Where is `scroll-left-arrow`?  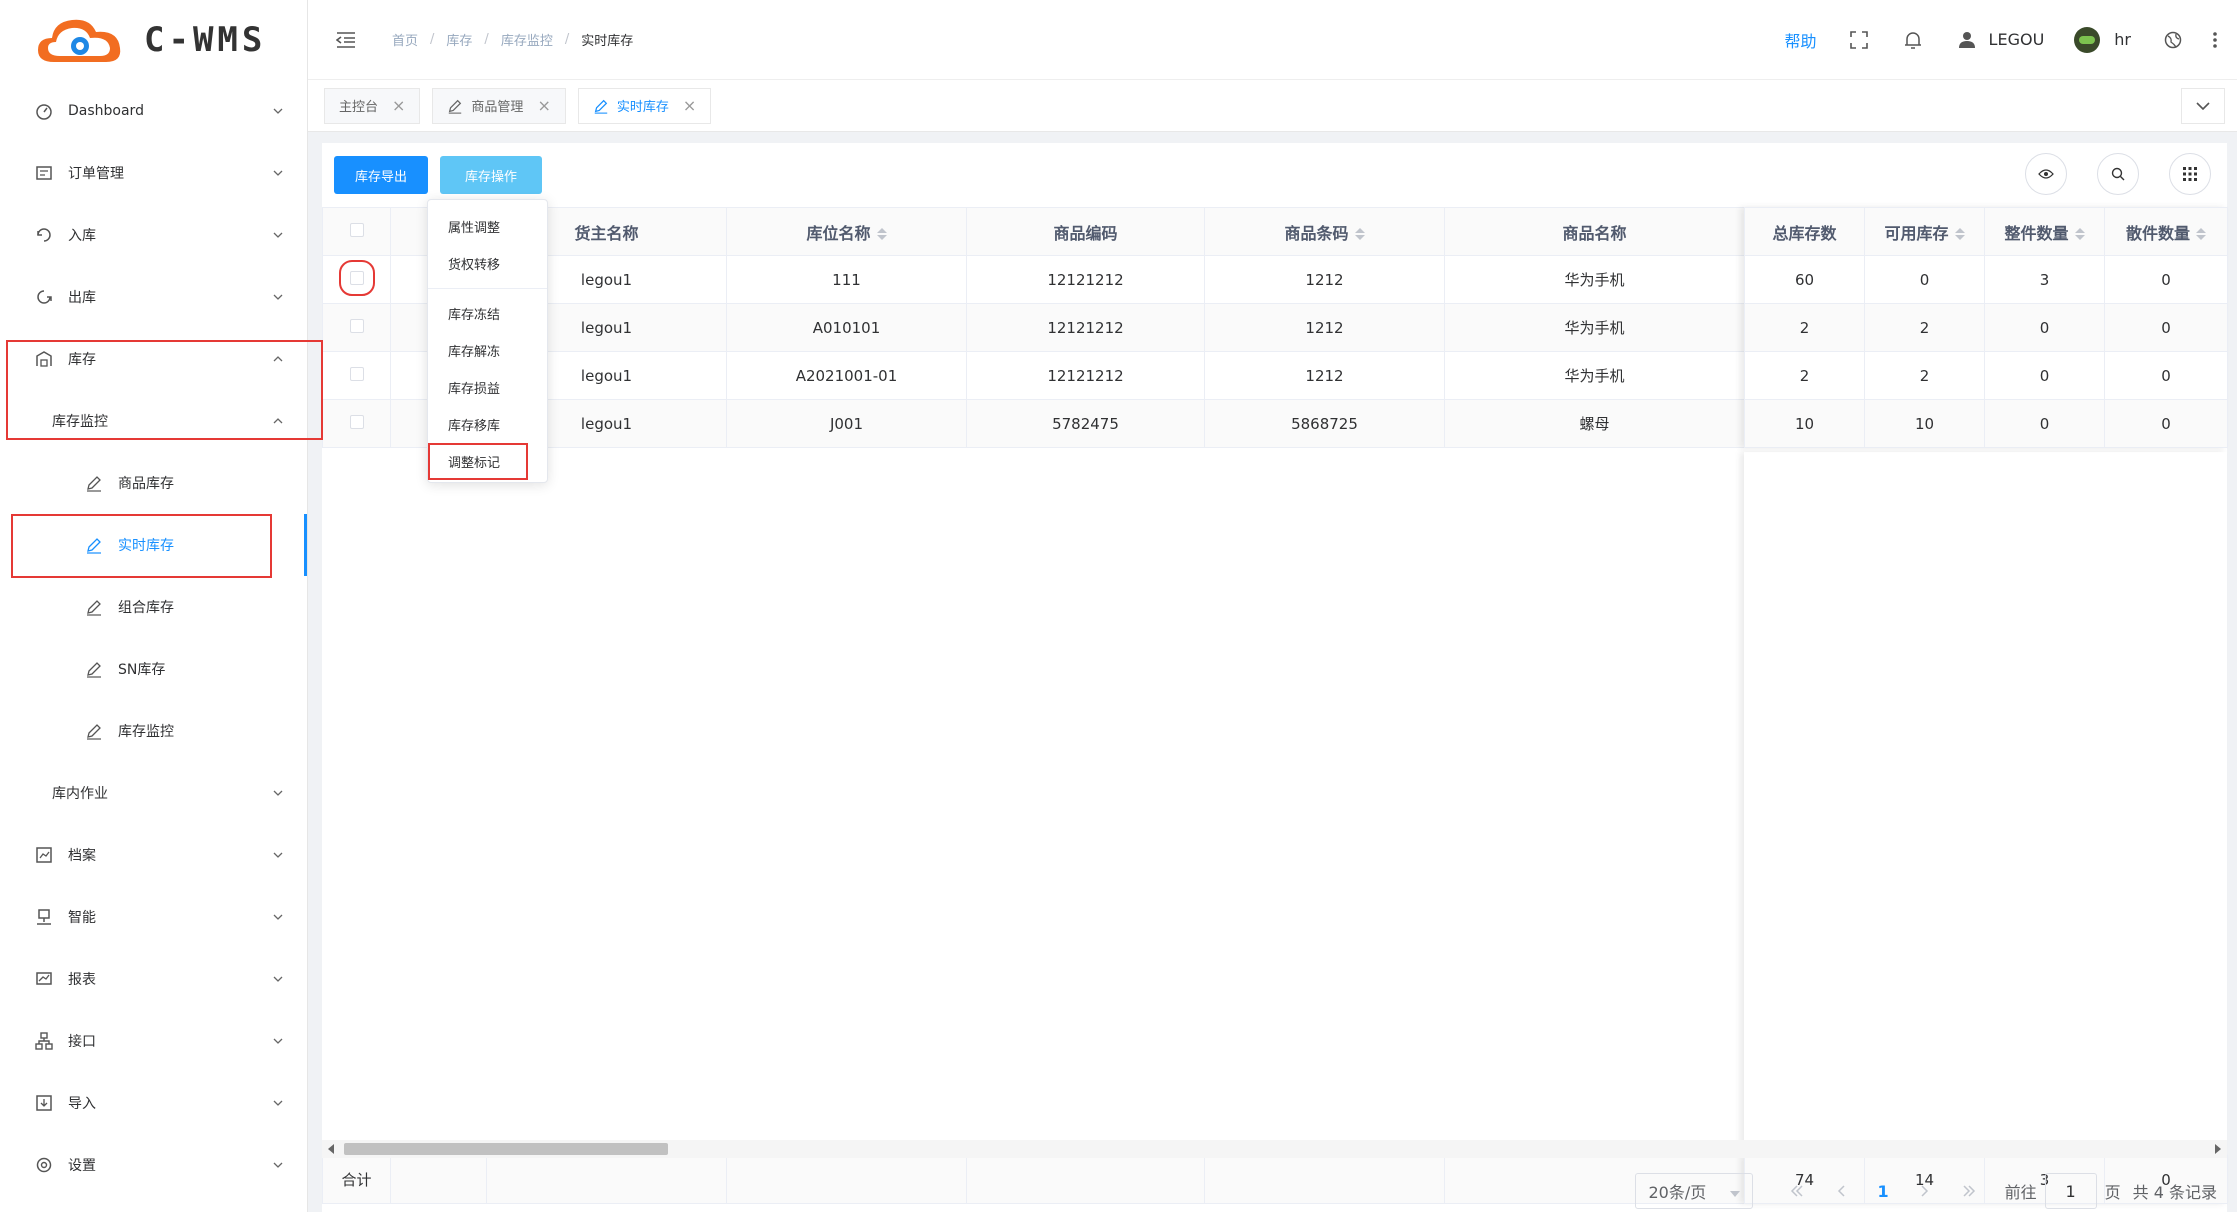
scroll-left-arrow is located at coordinates (331, 1149).